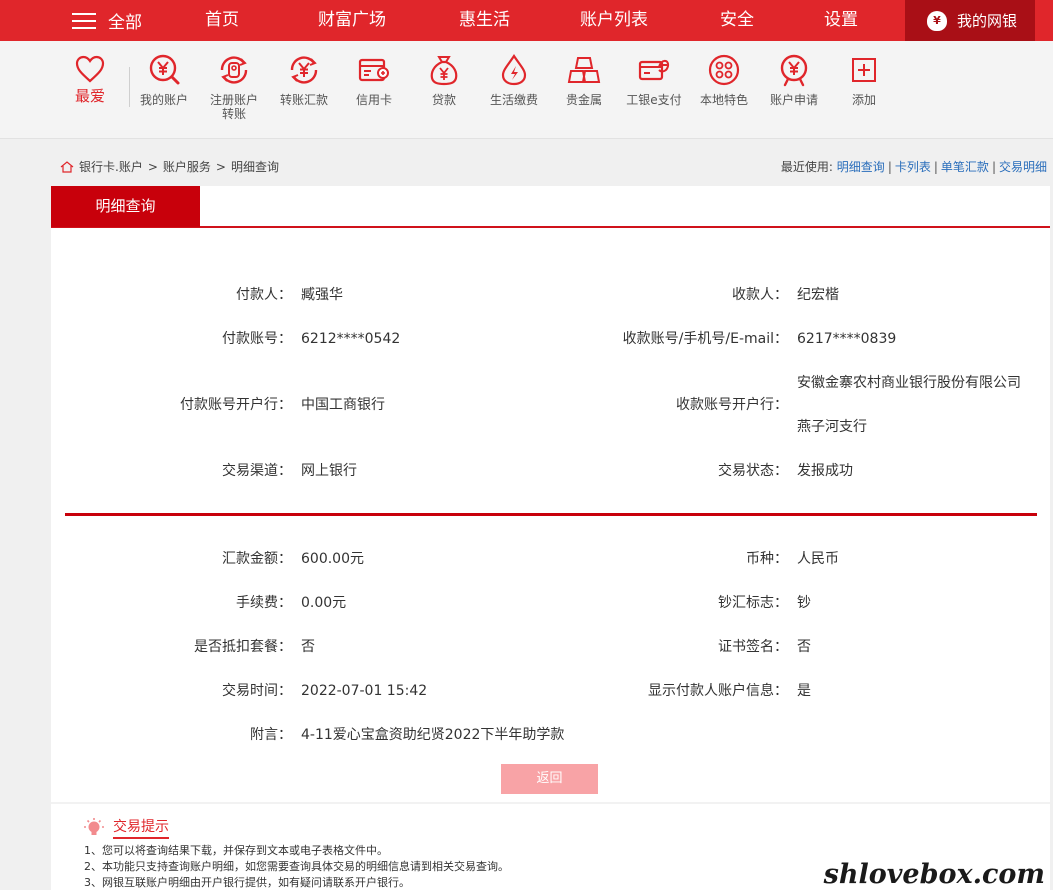 The width and height of the screenshot is (1053, 890). What do you see at coordinates (863, 100) in the screenshot?
I see `quick-add-label: 添加` at bounding box center [863, 100].